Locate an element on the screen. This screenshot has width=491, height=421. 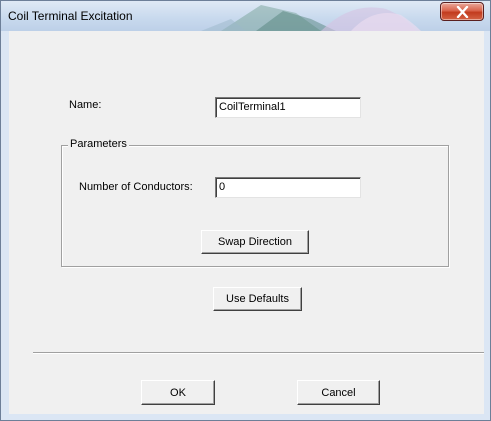
swap-direction-button: Swap Direction is located at coordinates (255, 242).